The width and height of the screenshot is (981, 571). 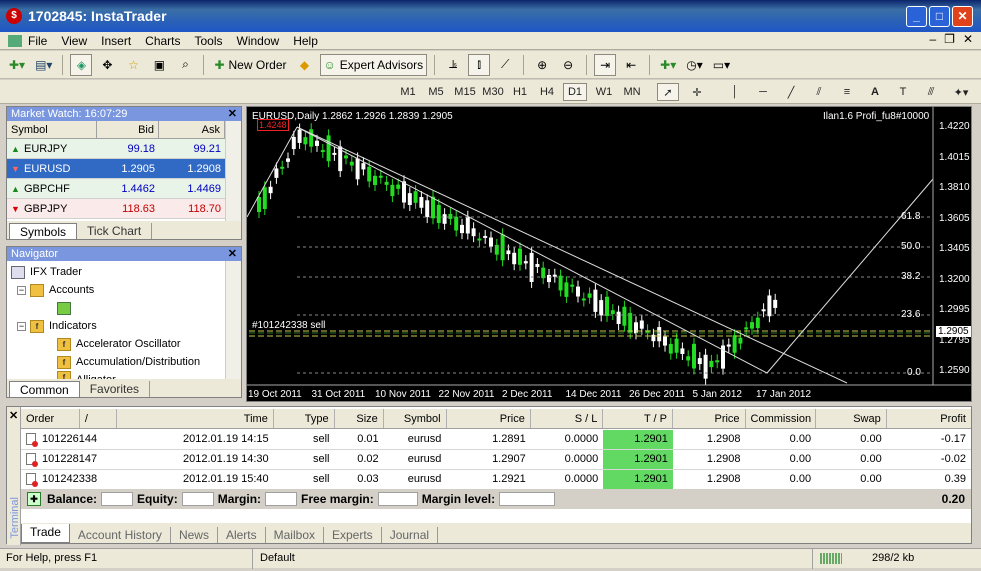 I want to click on col-type: Type, so click(x=304, y=418).